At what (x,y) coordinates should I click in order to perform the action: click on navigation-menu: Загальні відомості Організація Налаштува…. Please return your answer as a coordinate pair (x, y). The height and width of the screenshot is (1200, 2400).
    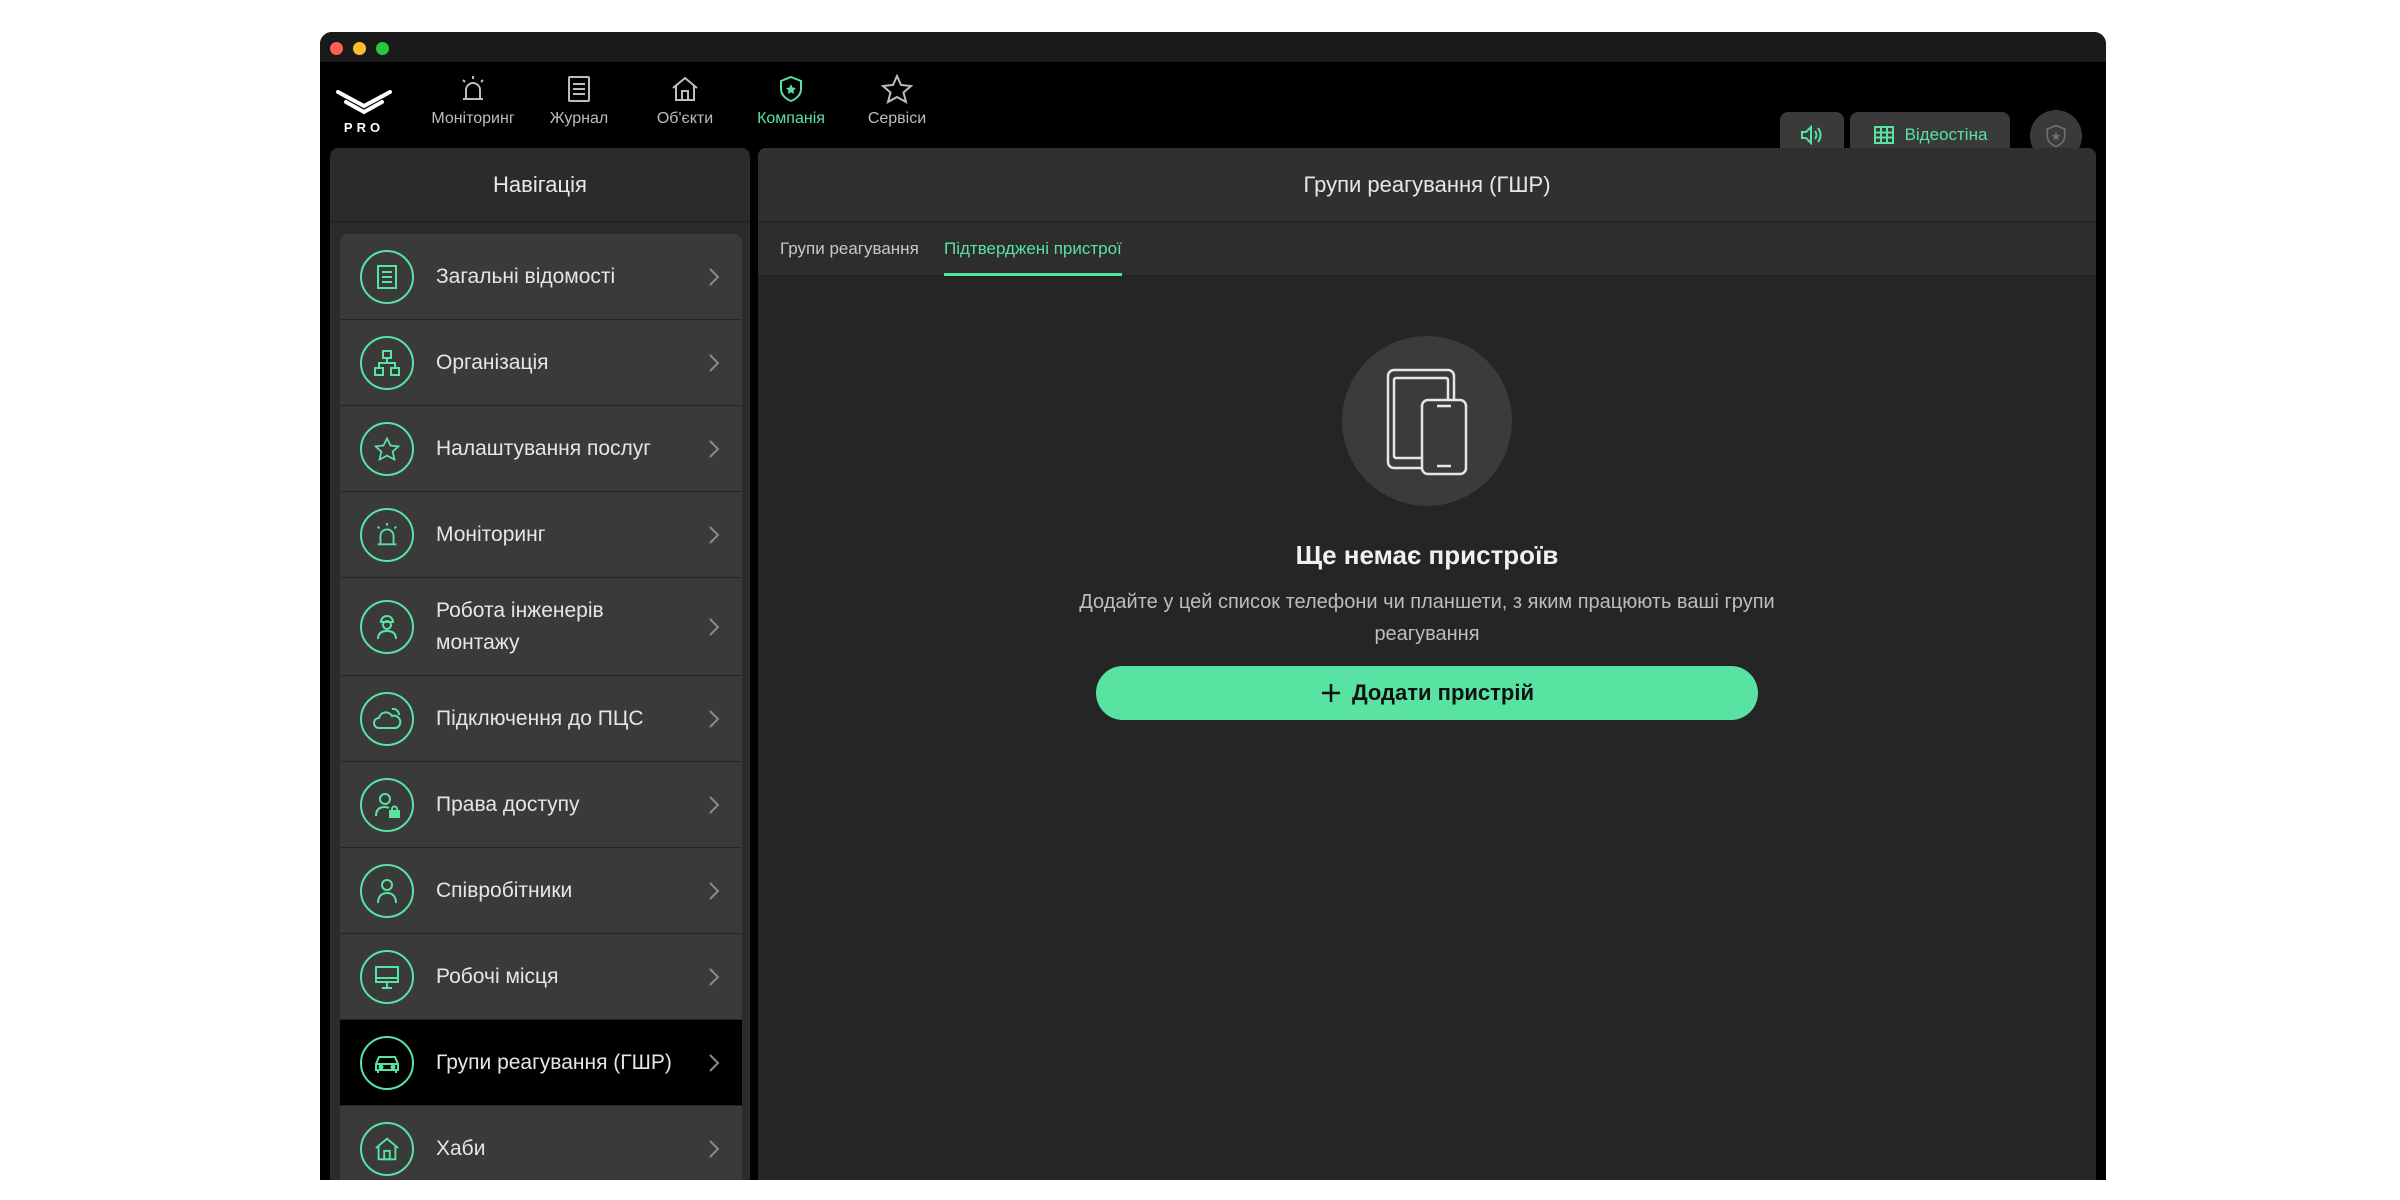
    Looking at the image, I should click on (541, 707).